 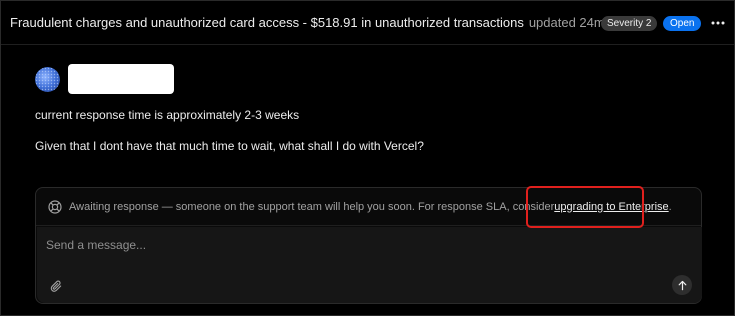 I want to click on send-button, so click(x=682, y=285).